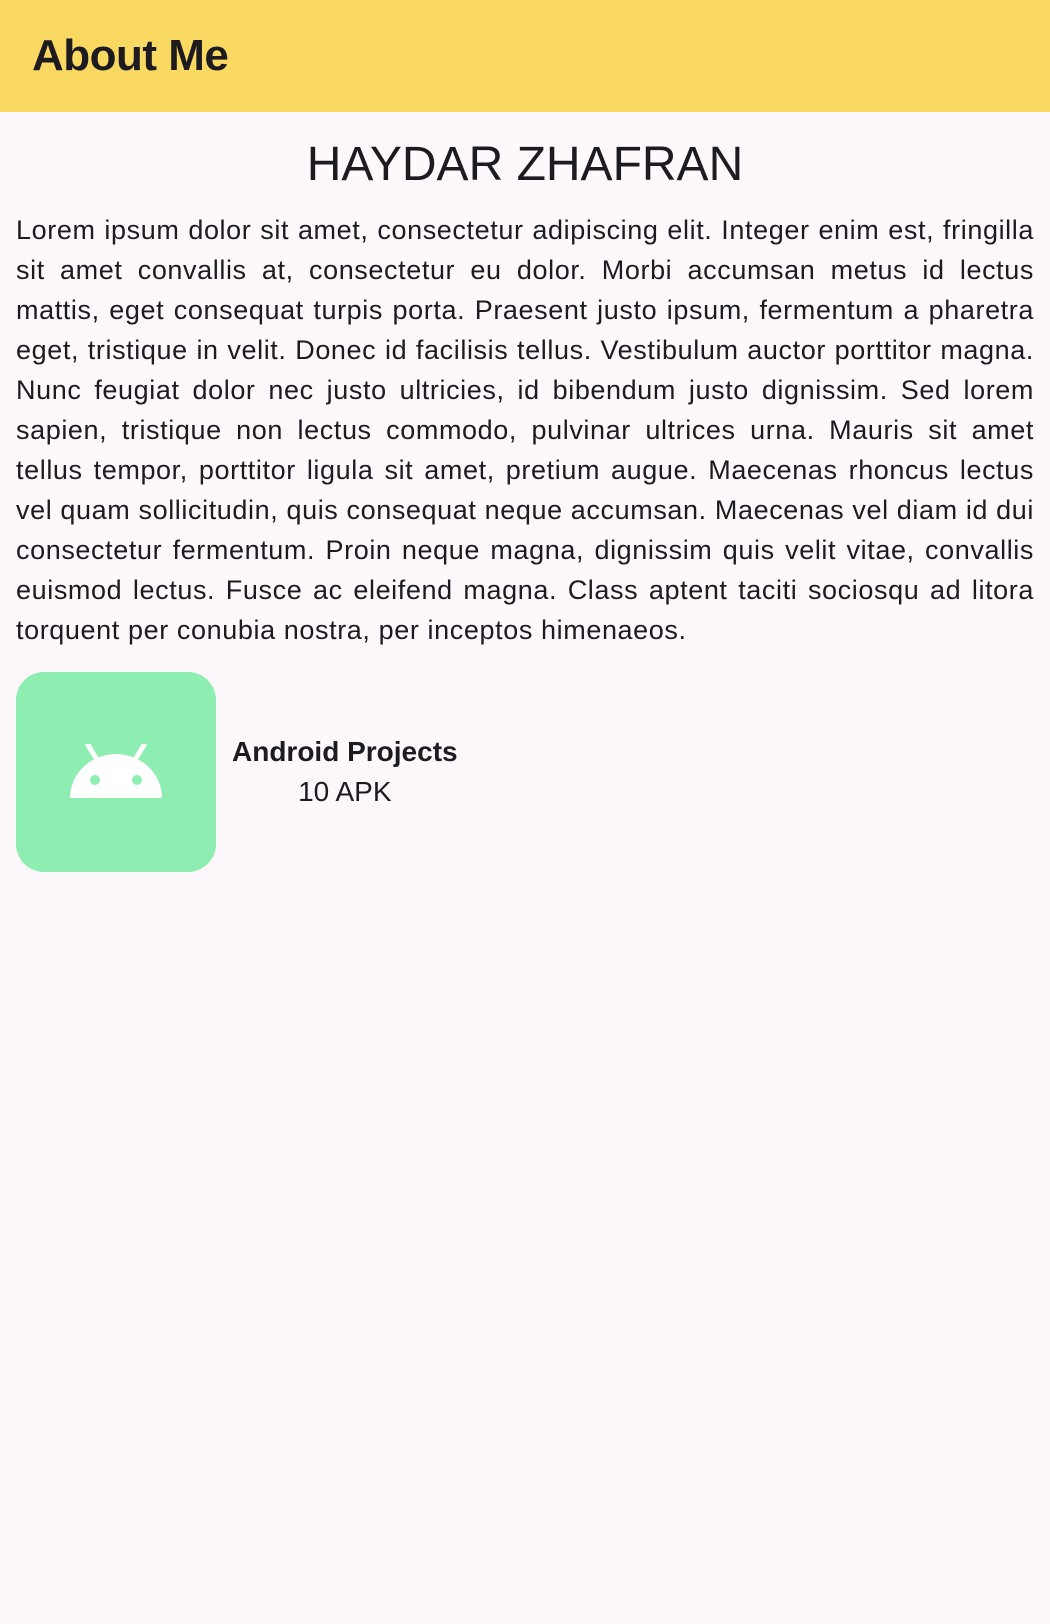 This screenshot has height=1624, width=1050. What do you see at coordinates (525, 56) in the screenshot?
I see `app-bar: About Me` at bounding box center [525, 56].